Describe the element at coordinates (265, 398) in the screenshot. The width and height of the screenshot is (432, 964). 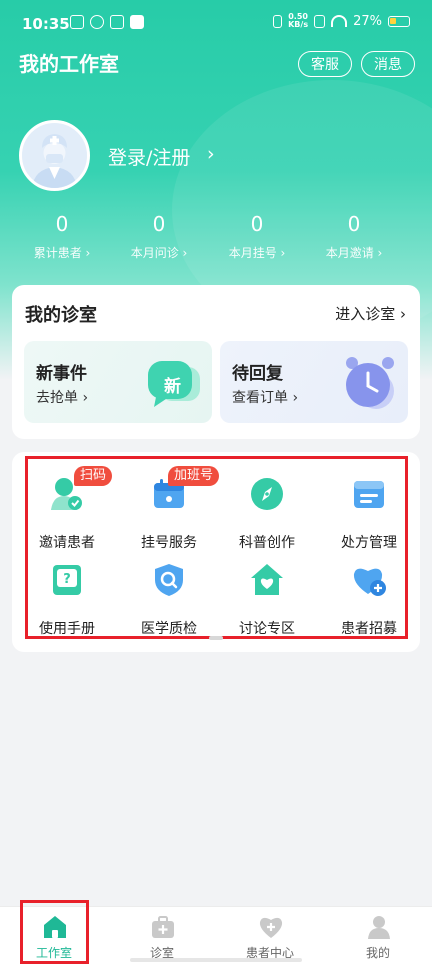
I see `tile-subtitle: 查看订单 ›` at that location.